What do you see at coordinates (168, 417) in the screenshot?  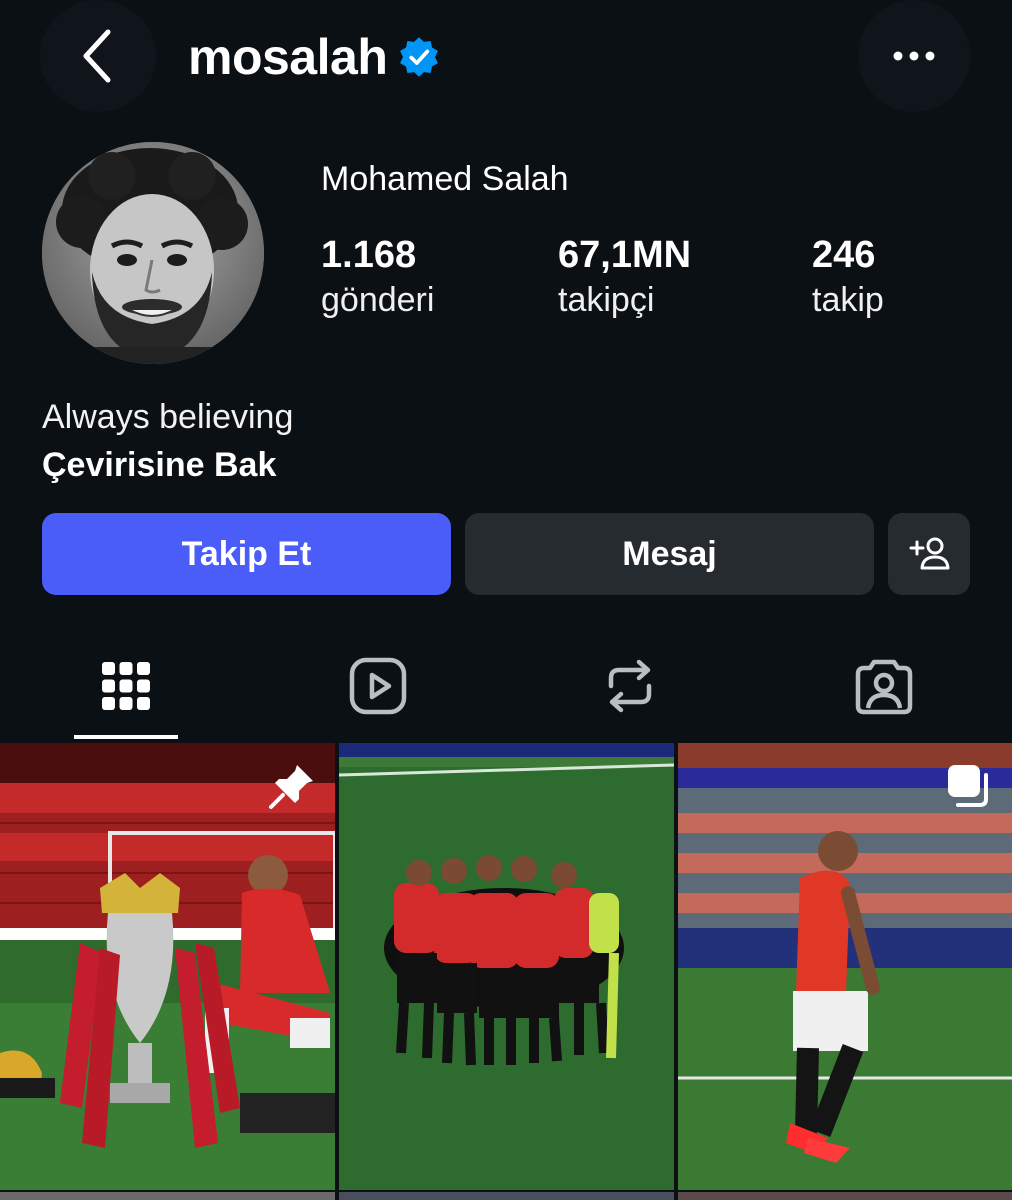 I see `bio-text: Always believing` at bounding box center [168, 417].